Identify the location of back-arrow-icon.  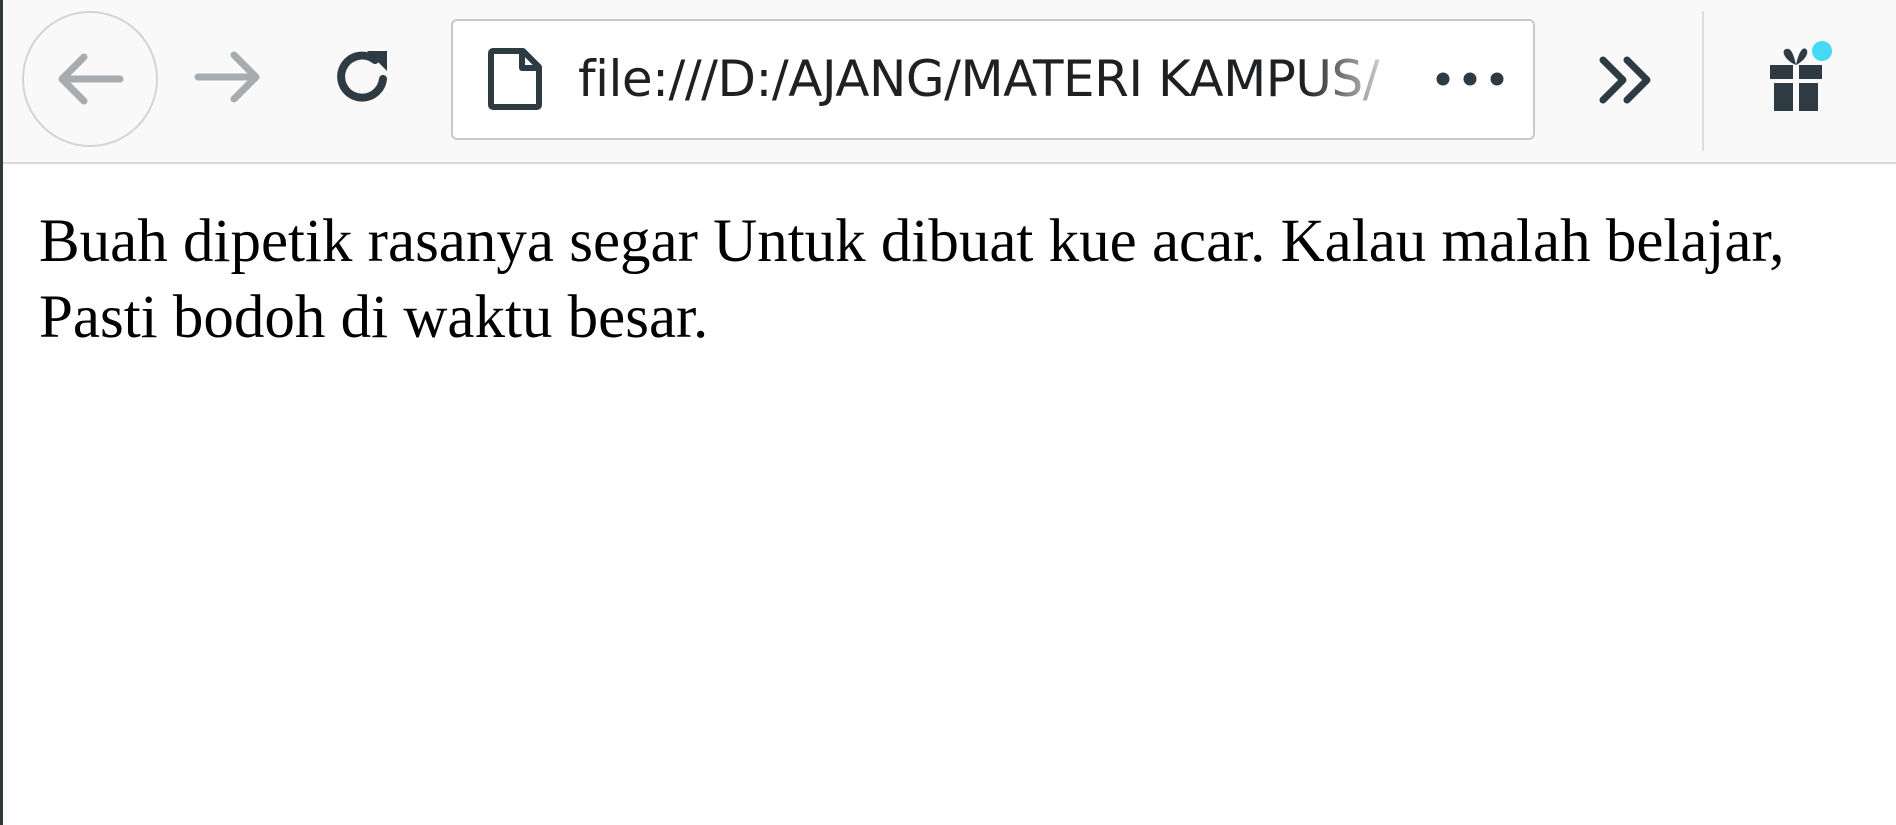
(91, 79).